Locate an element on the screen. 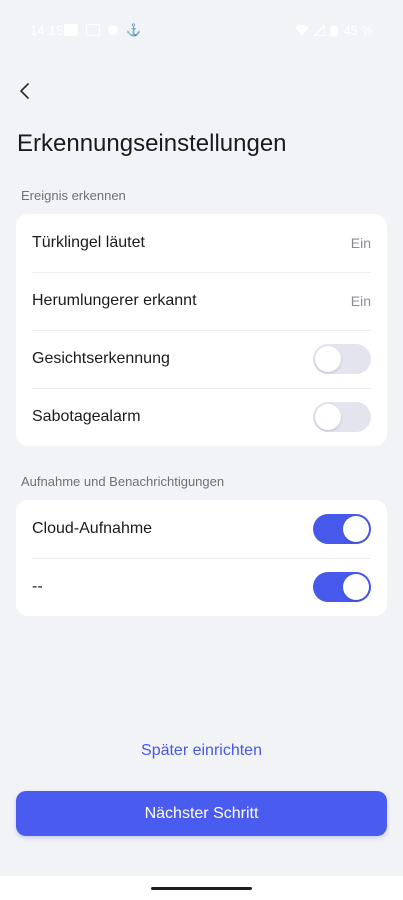 The image size is (403, 900). app-icon is located at coordinates (93, 30).